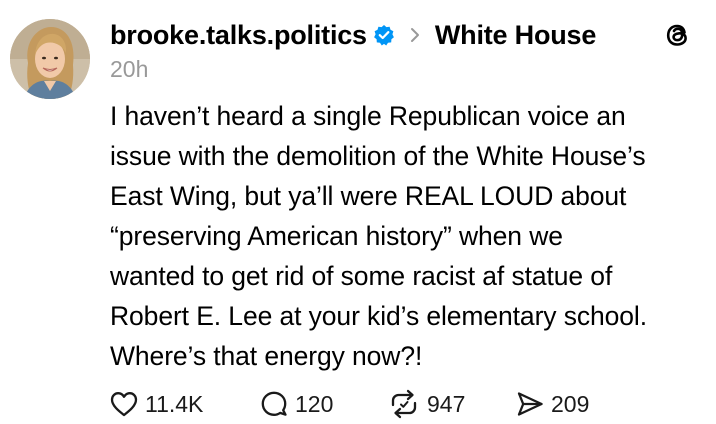 The image size is (716, 424). What do you see at coordinates (570, 403) in the screenshot?
I see `share-count: 209` at bounding box center [570, 403].